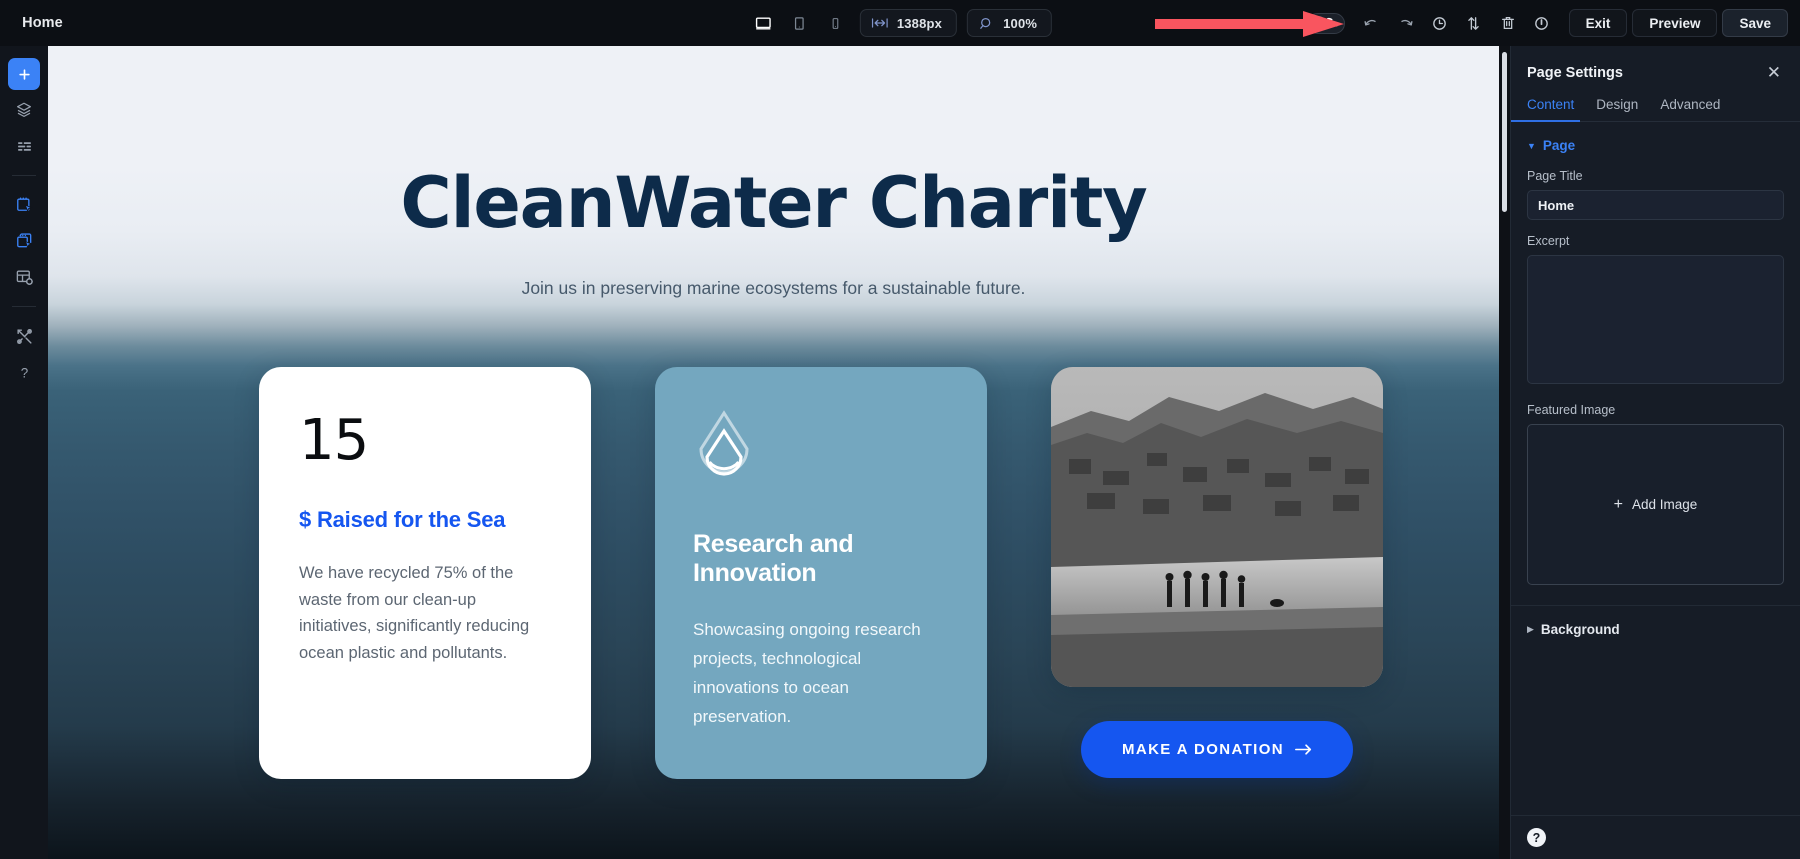 Image resolution: width=1800 pixels, height=859 pixels. I want to click on power-icon, so click(1541, 23).